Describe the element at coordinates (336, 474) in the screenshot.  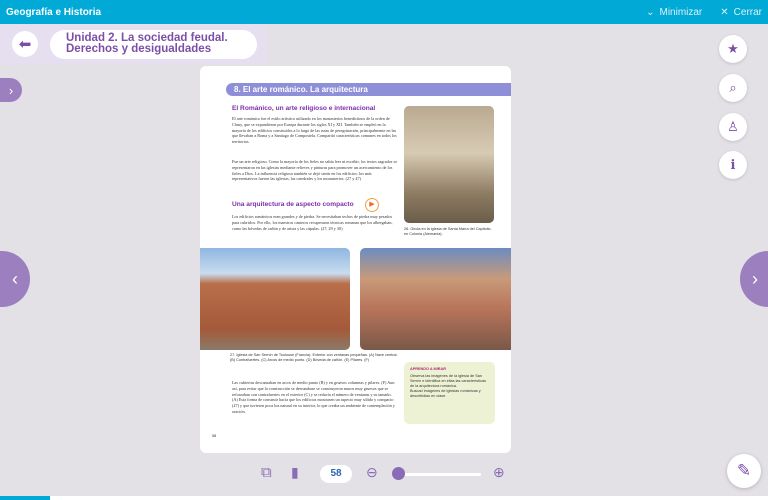
I see `page-number-input: 58` at that location.